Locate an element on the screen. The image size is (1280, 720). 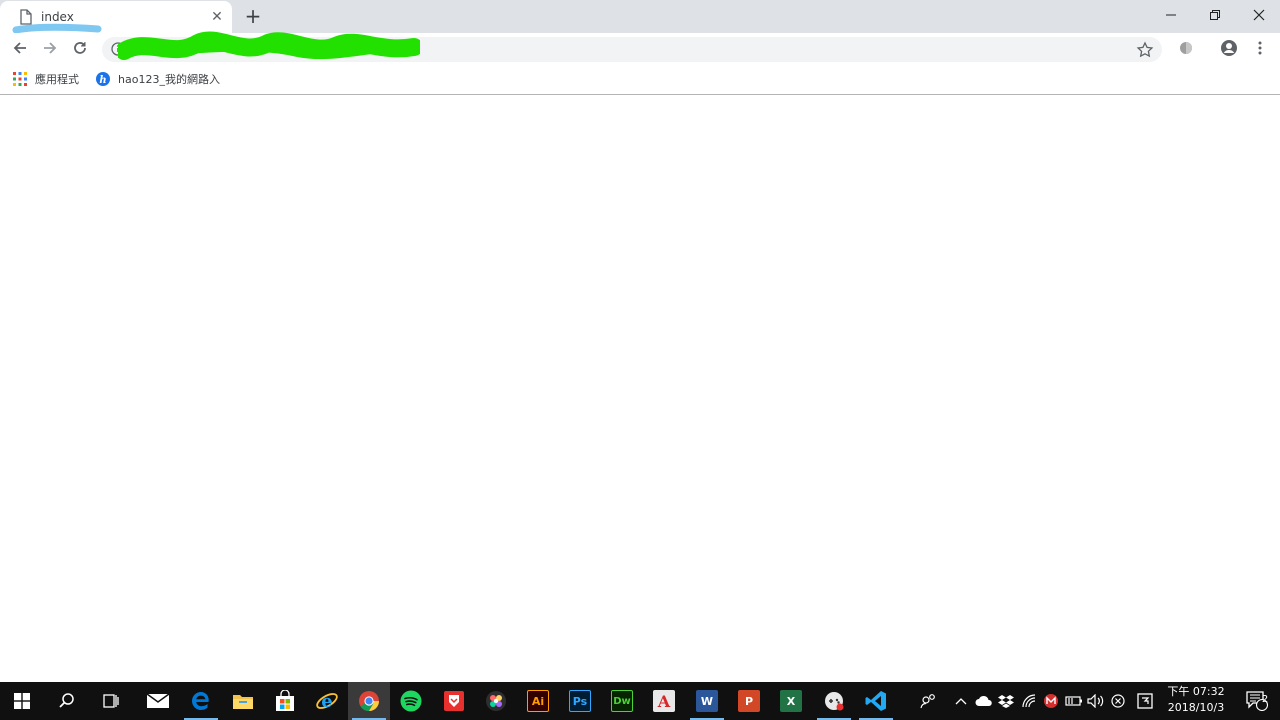
search-icon is located at coordinates (66, 700).